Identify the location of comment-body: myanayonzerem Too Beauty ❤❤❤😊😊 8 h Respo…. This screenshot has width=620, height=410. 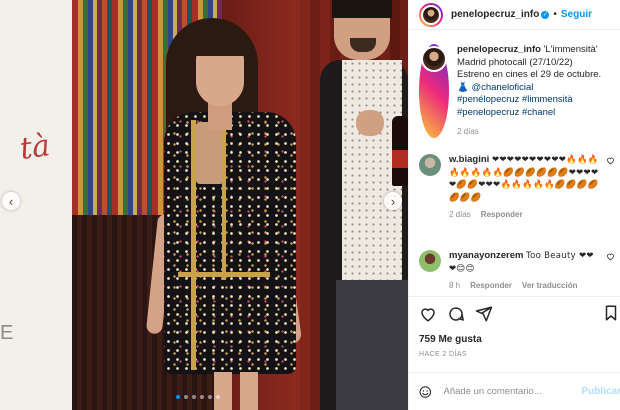
(524, 271).